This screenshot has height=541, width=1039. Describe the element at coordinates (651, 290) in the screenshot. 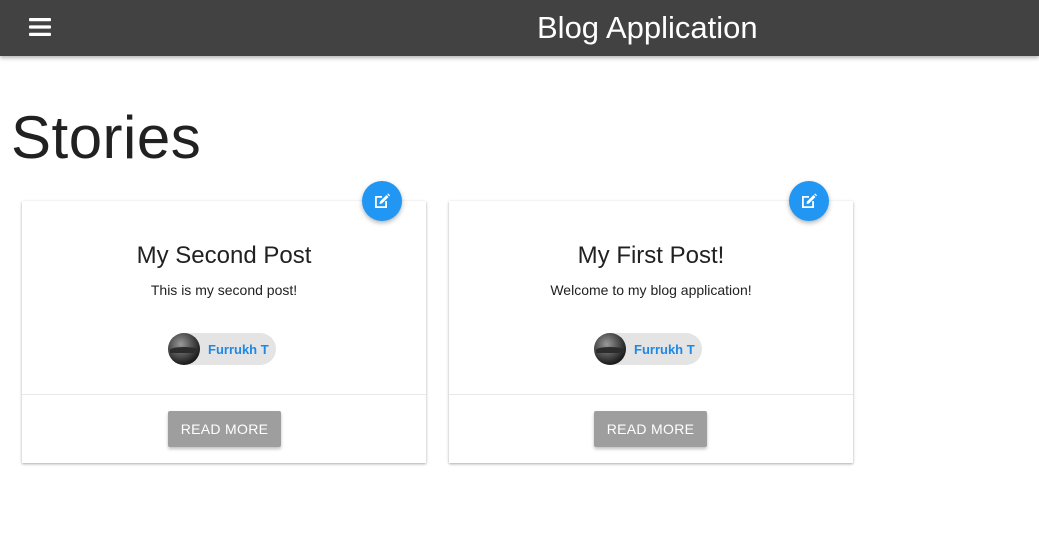

I see `post-excerpt: Welcome to my blog application!` at that location.